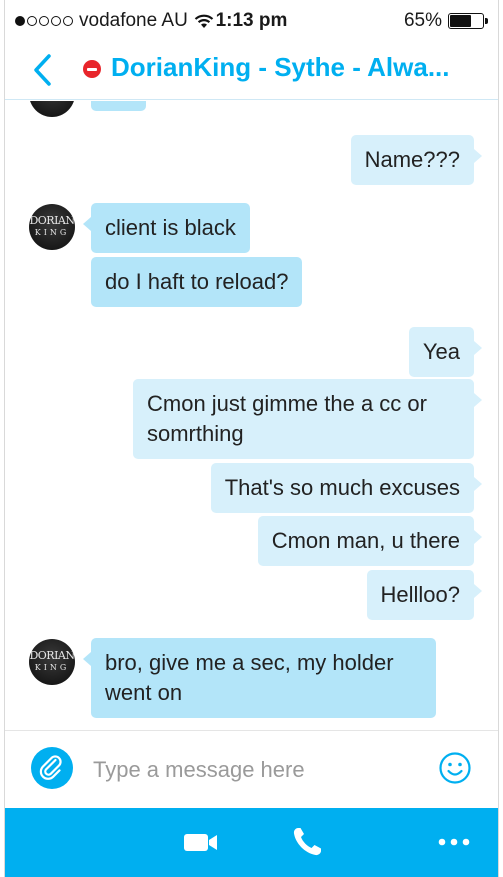 The image size is (503, 877). I want to click on back-chevron-icon, so click(43, 70).